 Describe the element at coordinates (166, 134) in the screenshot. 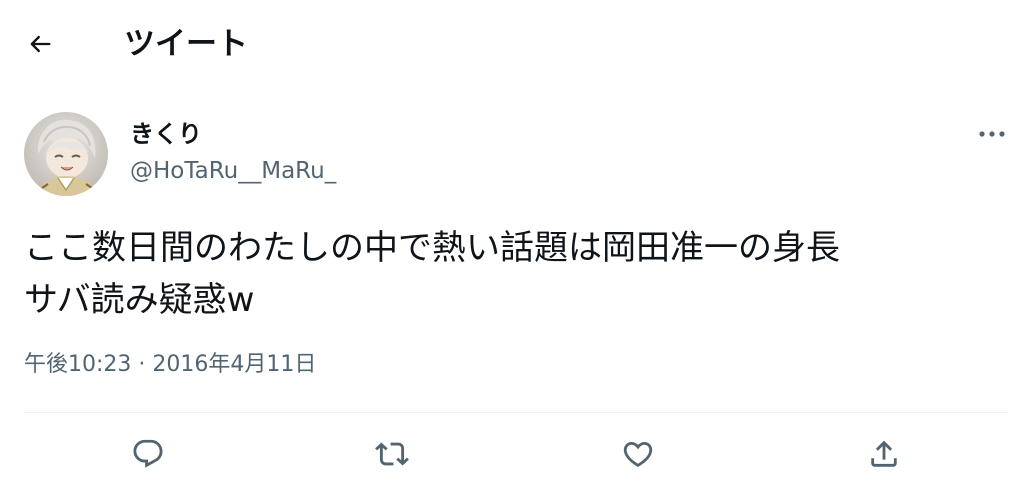

I see `author-display-name: きくり` at that location.